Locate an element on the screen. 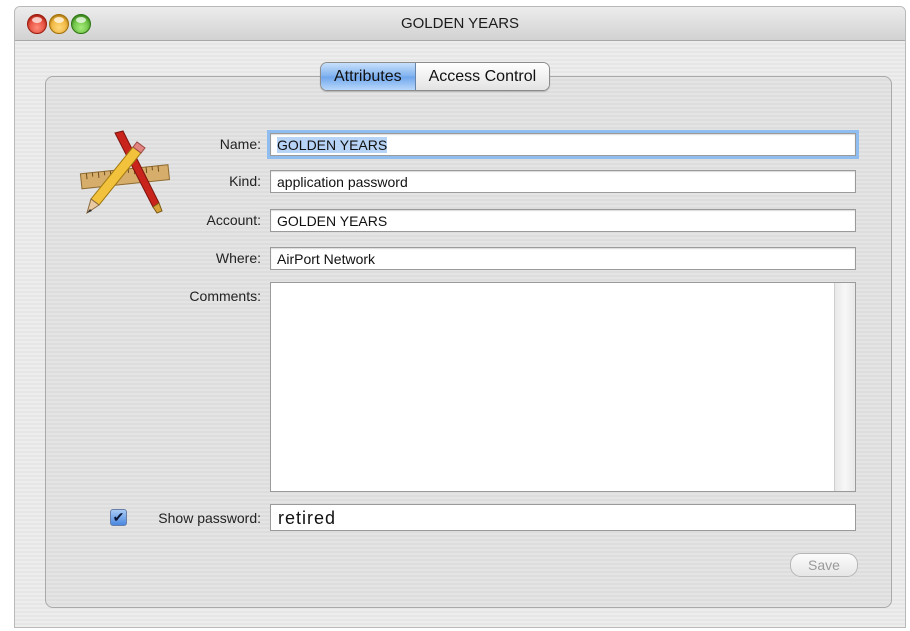 This screenshot has width=910, height=631. comments-label: Comments: is located at coordinates (225, 296).